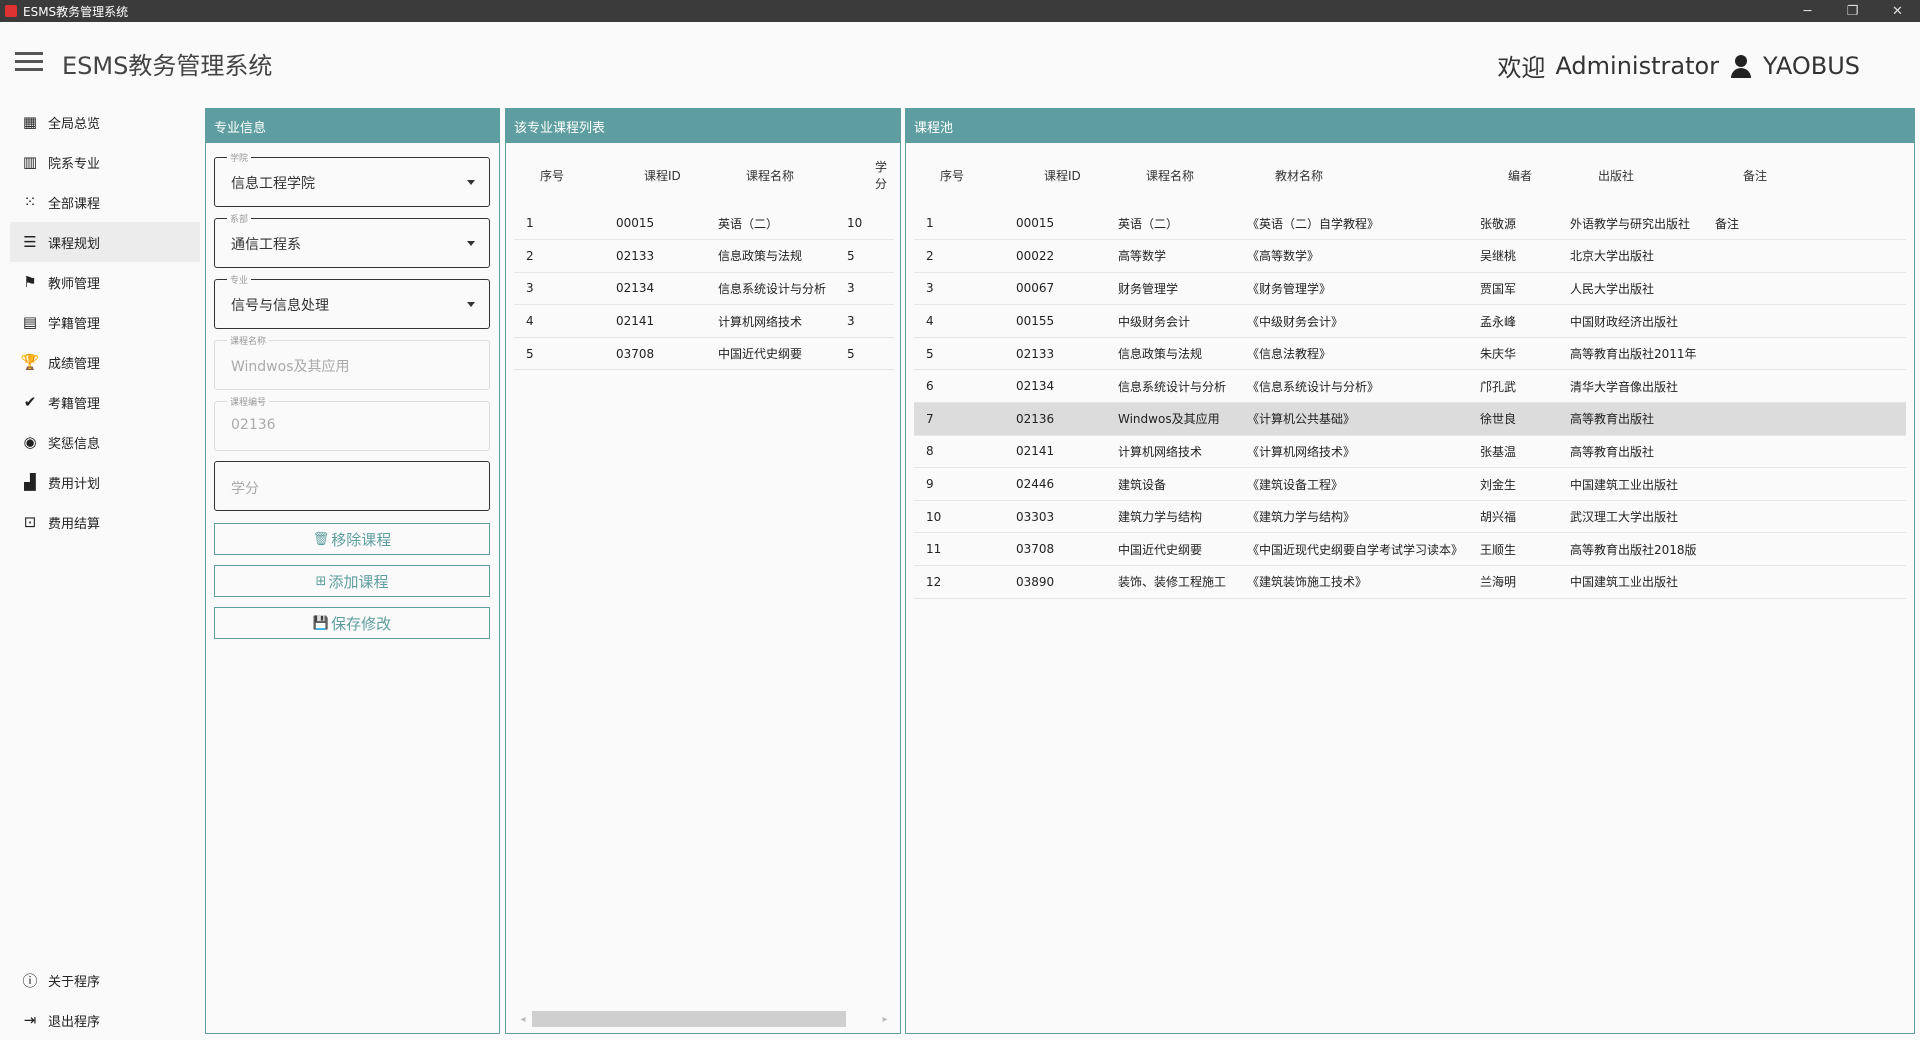 The height and width of the screenshot is (1040, 1920). Describe the element at coordinates (1525, 175) in the screenshot. I see `column-header: 编者` at that location.